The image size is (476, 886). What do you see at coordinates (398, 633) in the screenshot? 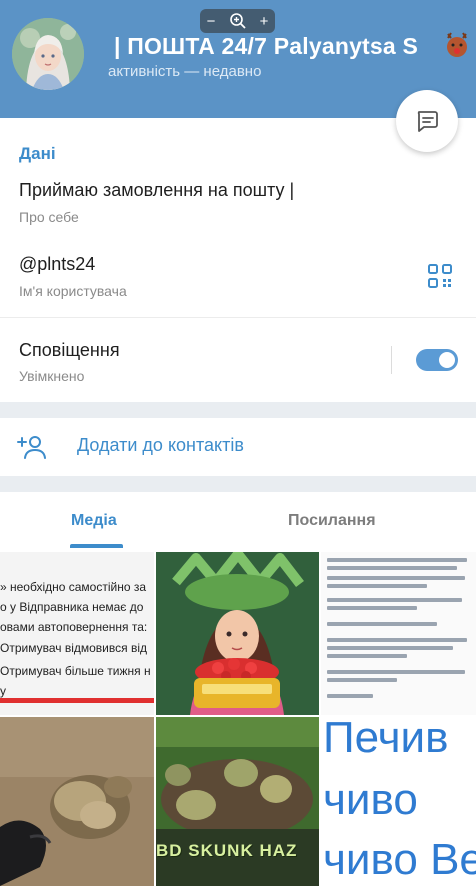
I see `media-thumbnail-document` at bounding box center [398, 633].